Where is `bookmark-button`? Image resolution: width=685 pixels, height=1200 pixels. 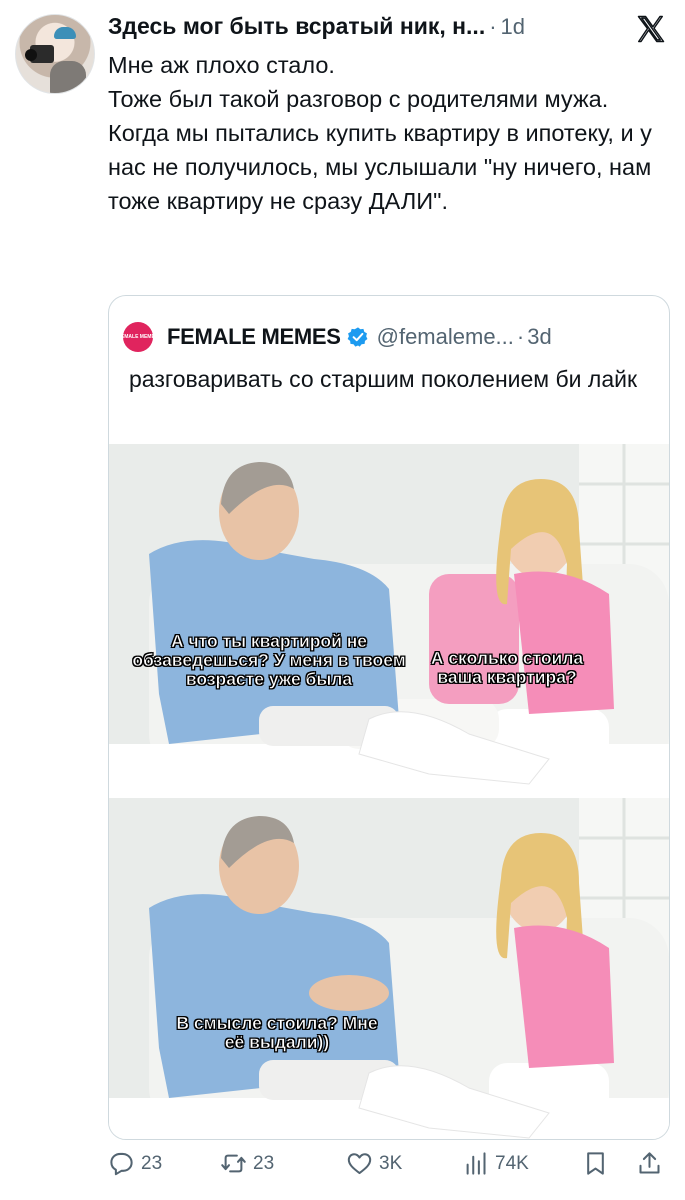
bookmark-button is located at coordinates (598, 1163).